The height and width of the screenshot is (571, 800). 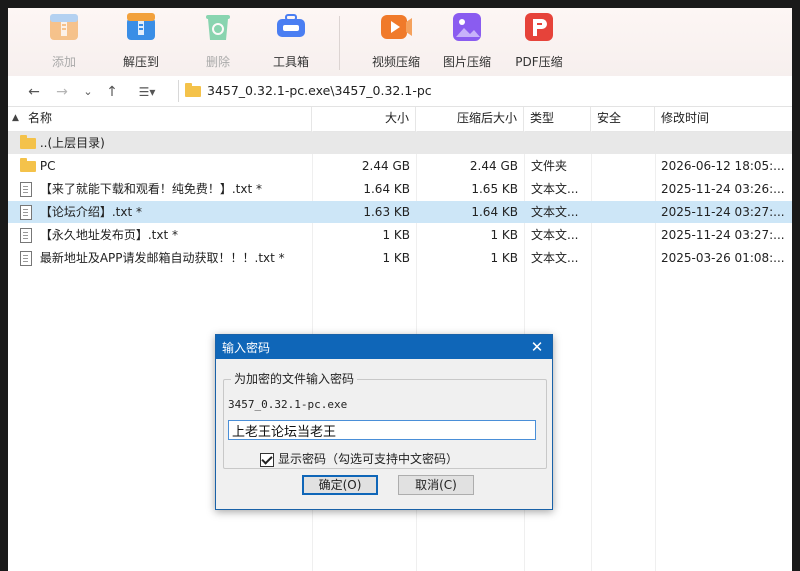 I want to click on pdf-compress-button: PDF压缩, so click(x=539, y=41).